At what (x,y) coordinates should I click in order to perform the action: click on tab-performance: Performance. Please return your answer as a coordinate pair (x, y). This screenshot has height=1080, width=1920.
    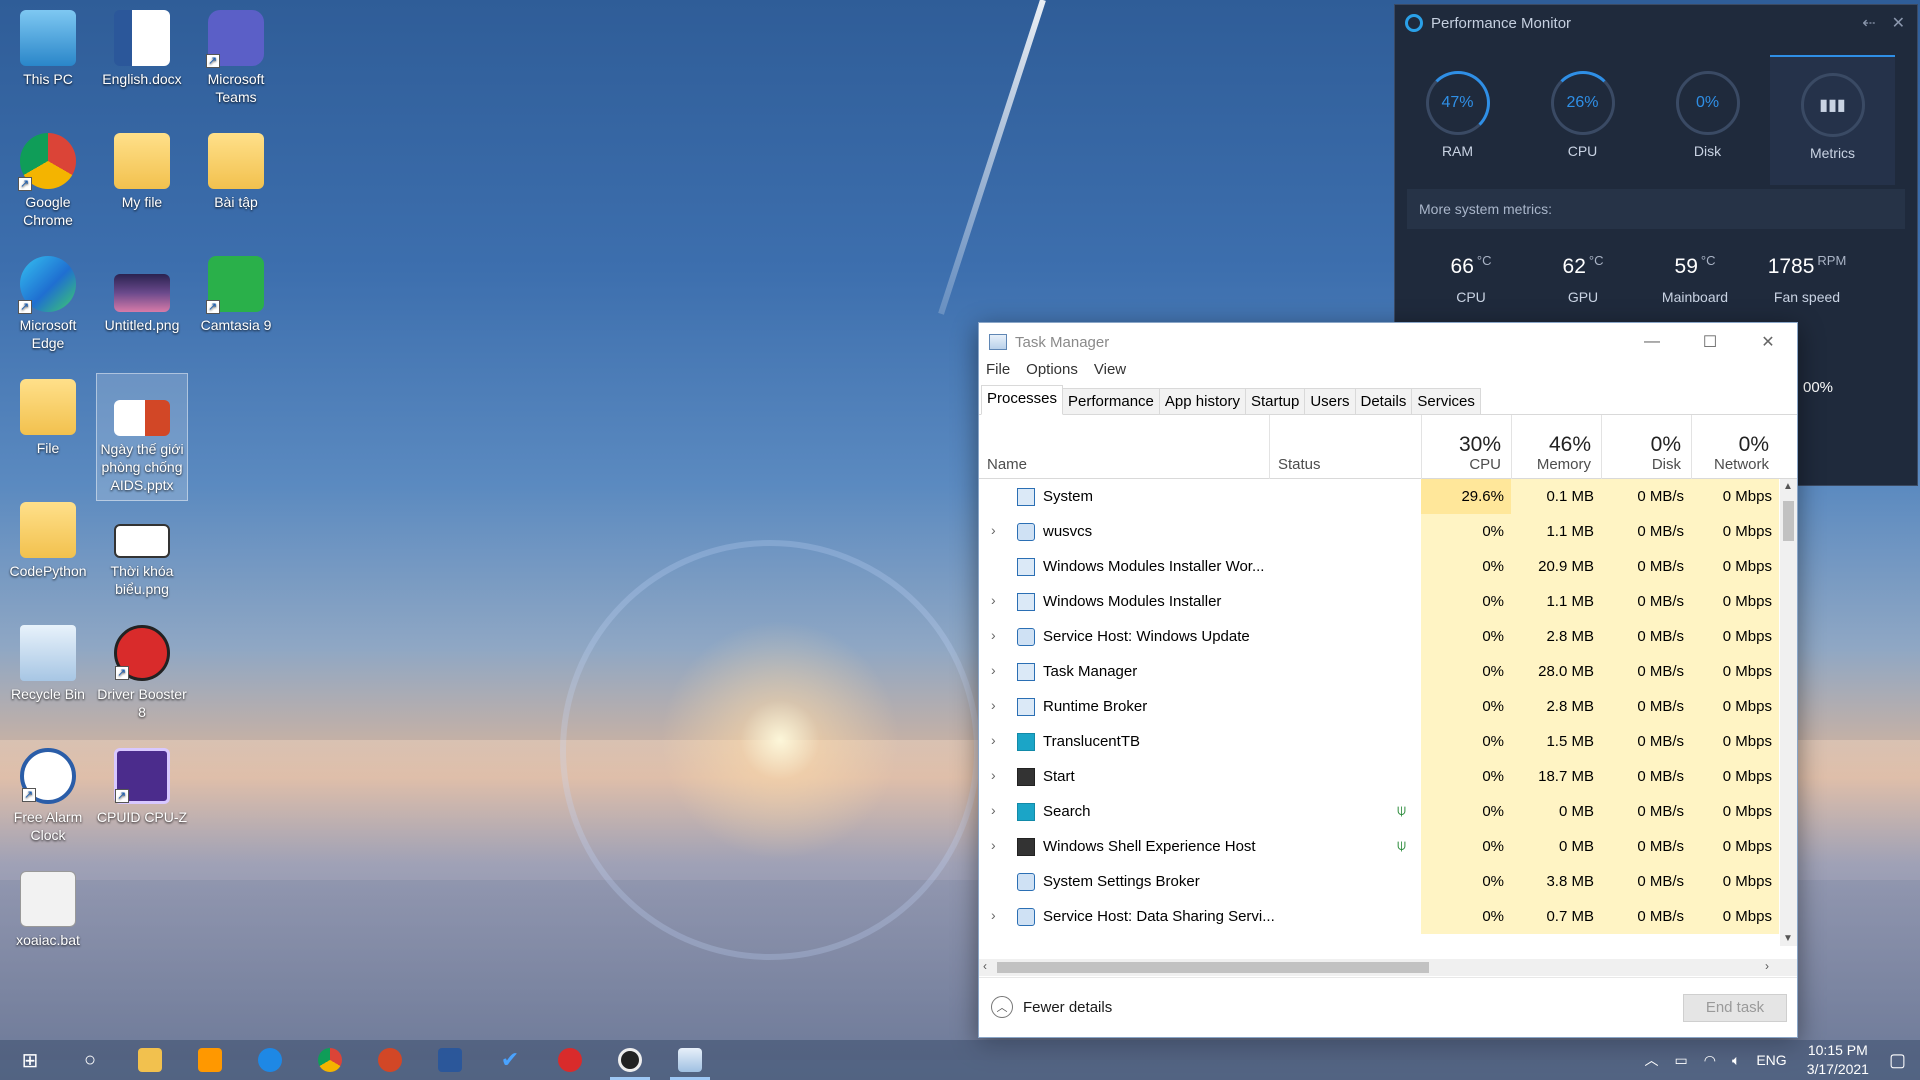
    Looking at the image, I should click on (1111, 401).